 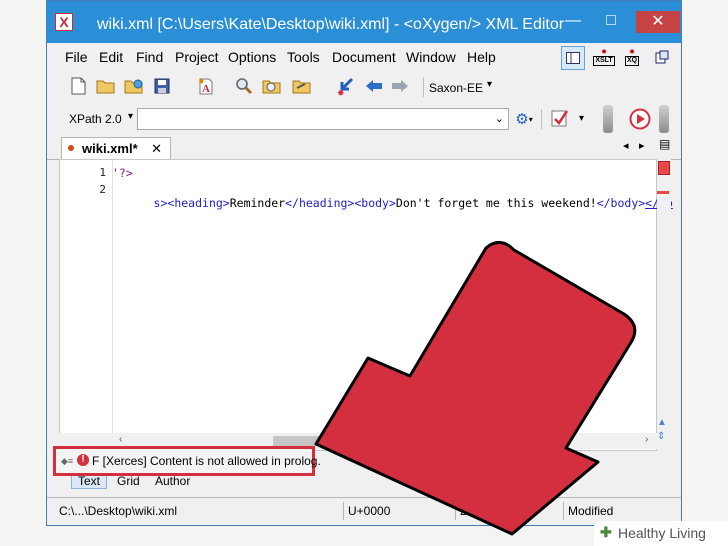 I want to click on plus-logo-icon: ✚, so click(x=606, y=532).